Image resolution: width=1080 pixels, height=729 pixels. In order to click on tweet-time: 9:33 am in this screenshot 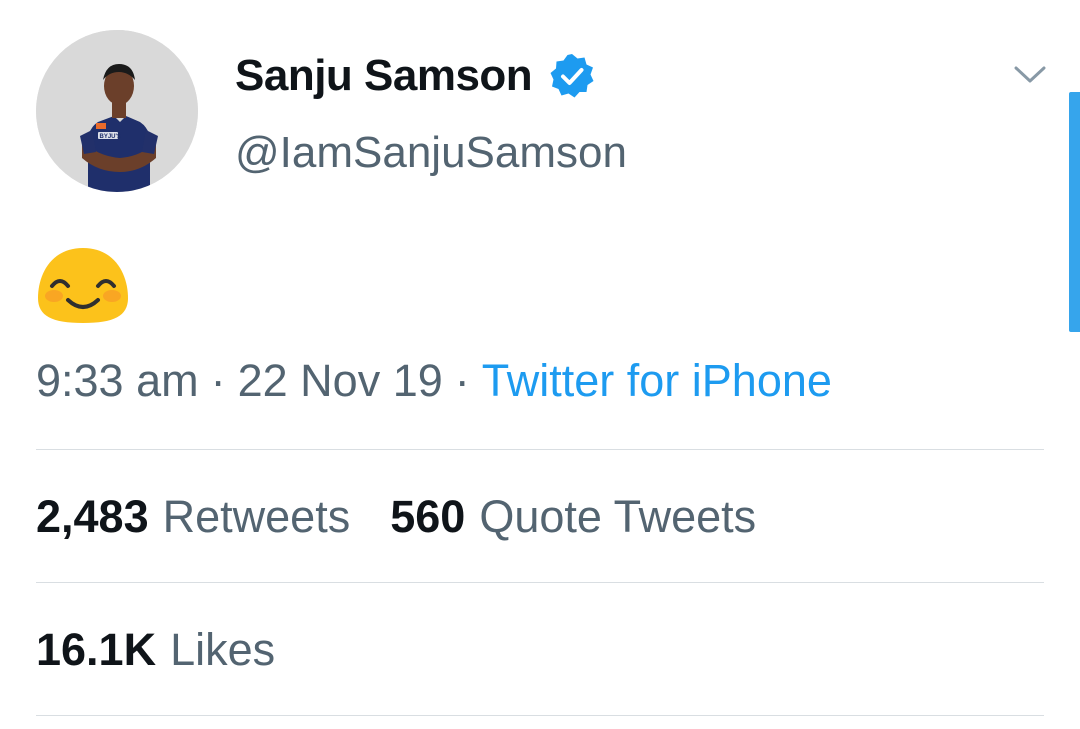, I will do `click(117, 381)`.